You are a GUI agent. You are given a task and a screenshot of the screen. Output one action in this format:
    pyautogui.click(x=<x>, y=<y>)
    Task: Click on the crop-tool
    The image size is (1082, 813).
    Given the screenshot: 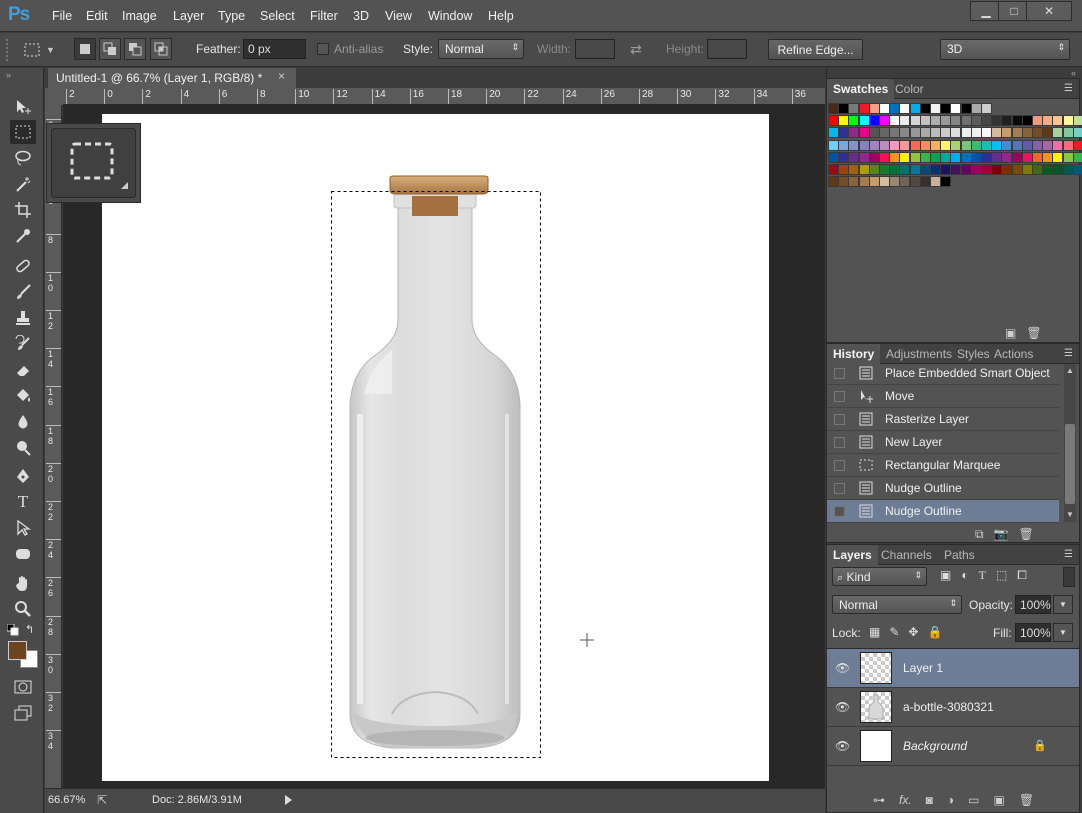 What is the action you would take?
    pyautogui.click(x=23, y=210)
    